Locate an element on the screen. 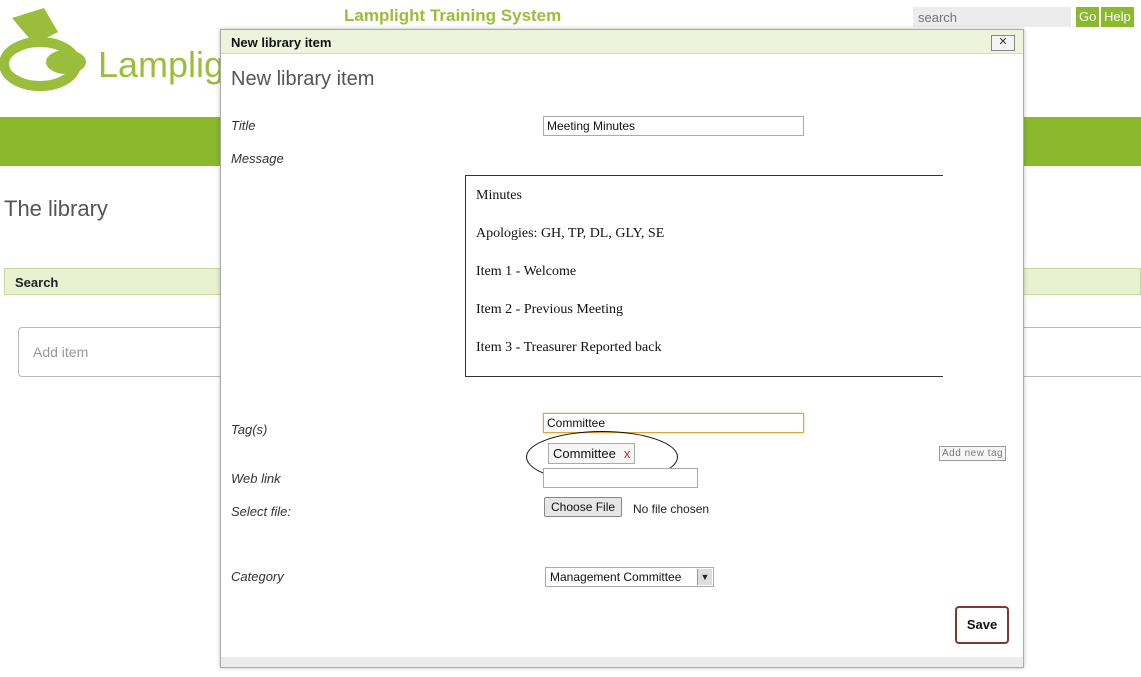 The width and height of the screenshot is (1141, 677). page-title: The library is located at coordinates (56, 208).